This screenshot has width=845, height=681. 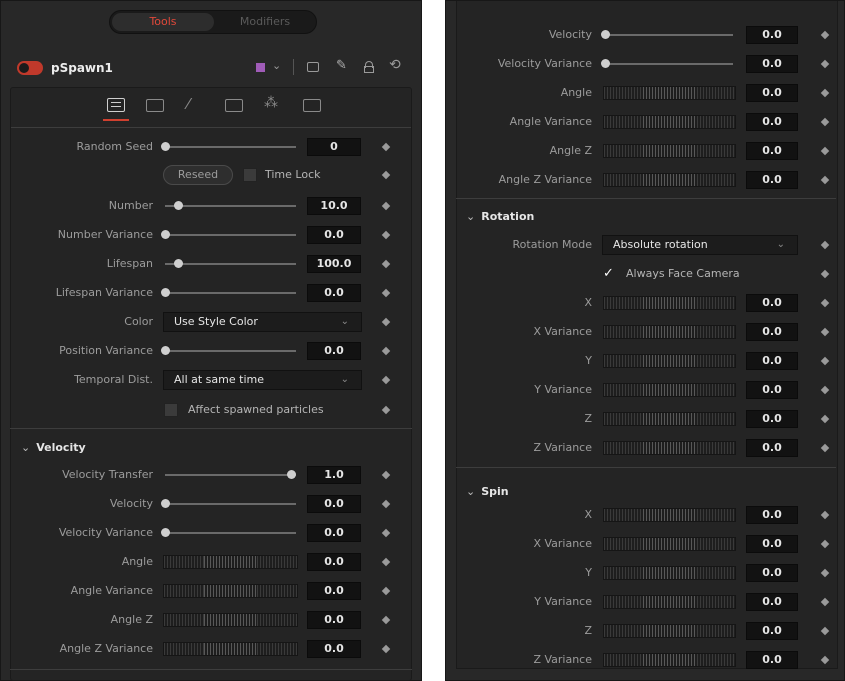 I want to click on dropdown-chevron-icon: ⌄, so click(x=276, y=65).